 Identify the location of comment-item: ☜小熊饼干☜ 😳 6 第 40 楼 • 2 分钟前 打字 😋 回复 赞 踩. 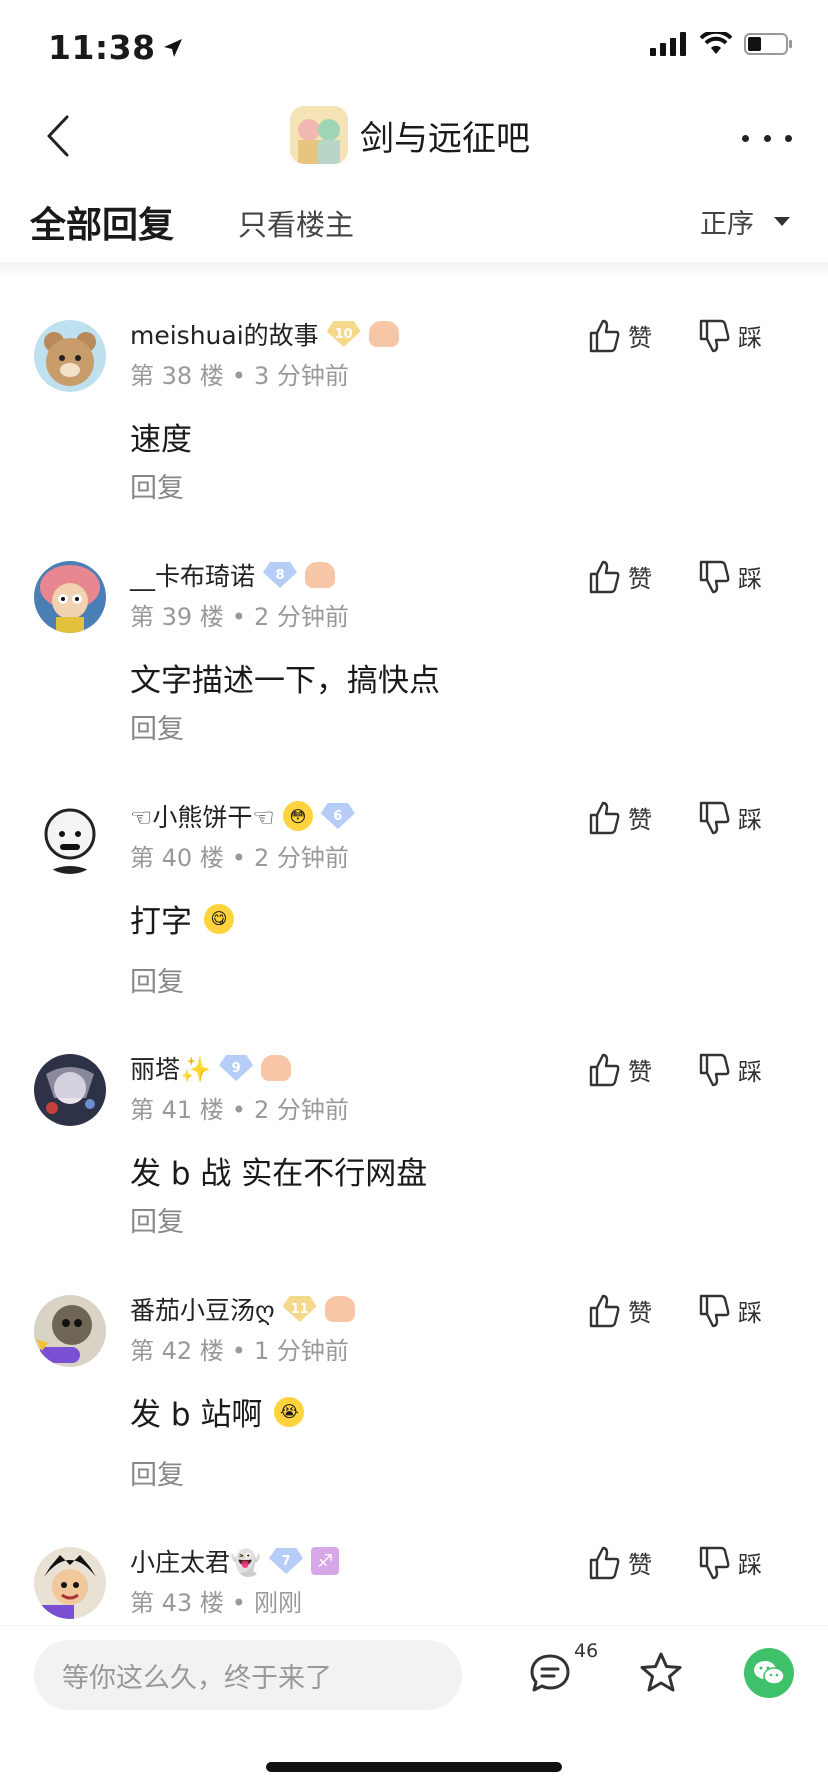
(414, 908).